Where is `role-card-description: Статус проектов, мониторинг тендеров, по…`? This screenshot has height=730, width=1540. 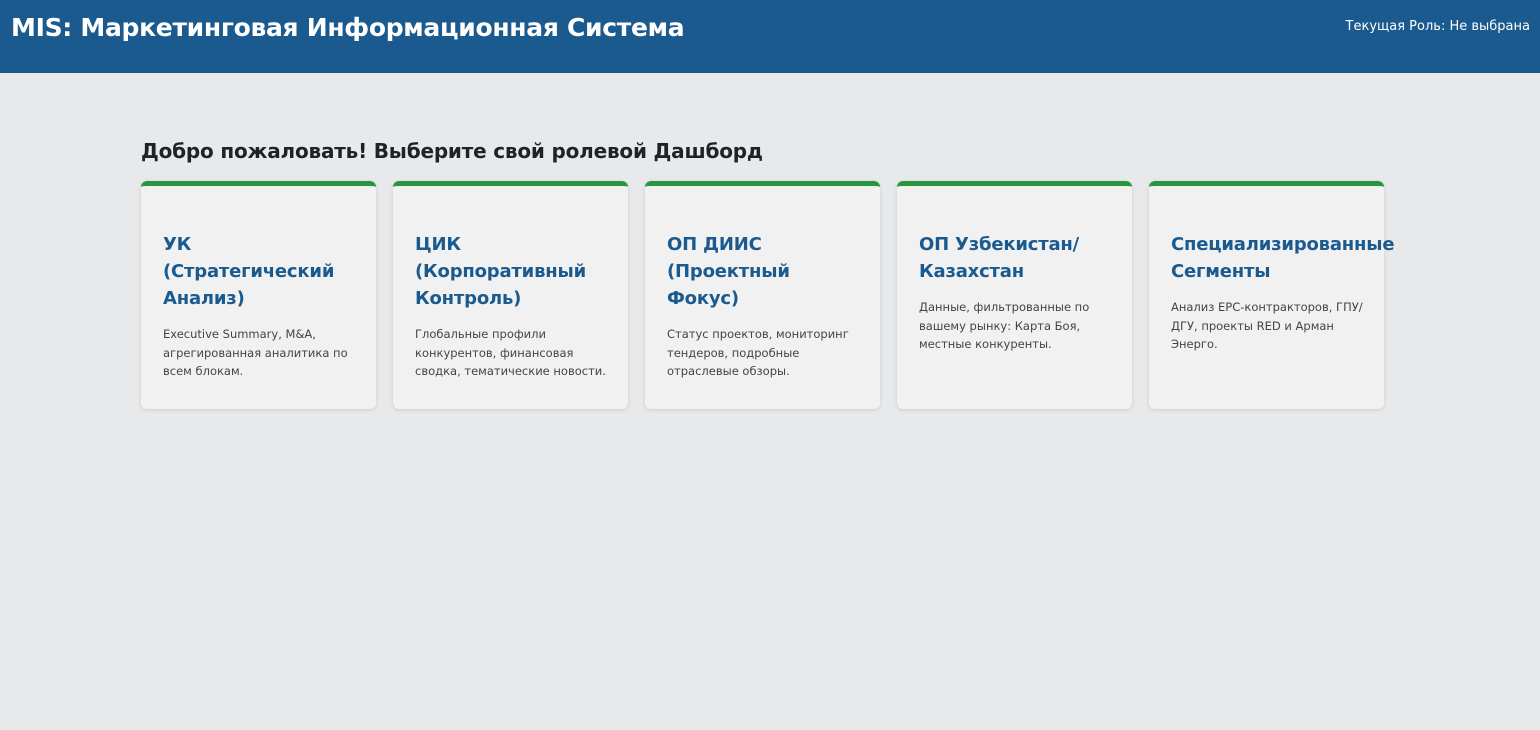 role-card-description: Статус проектов, мониторинг тендеров, по… is located at coordinates (758, 352).